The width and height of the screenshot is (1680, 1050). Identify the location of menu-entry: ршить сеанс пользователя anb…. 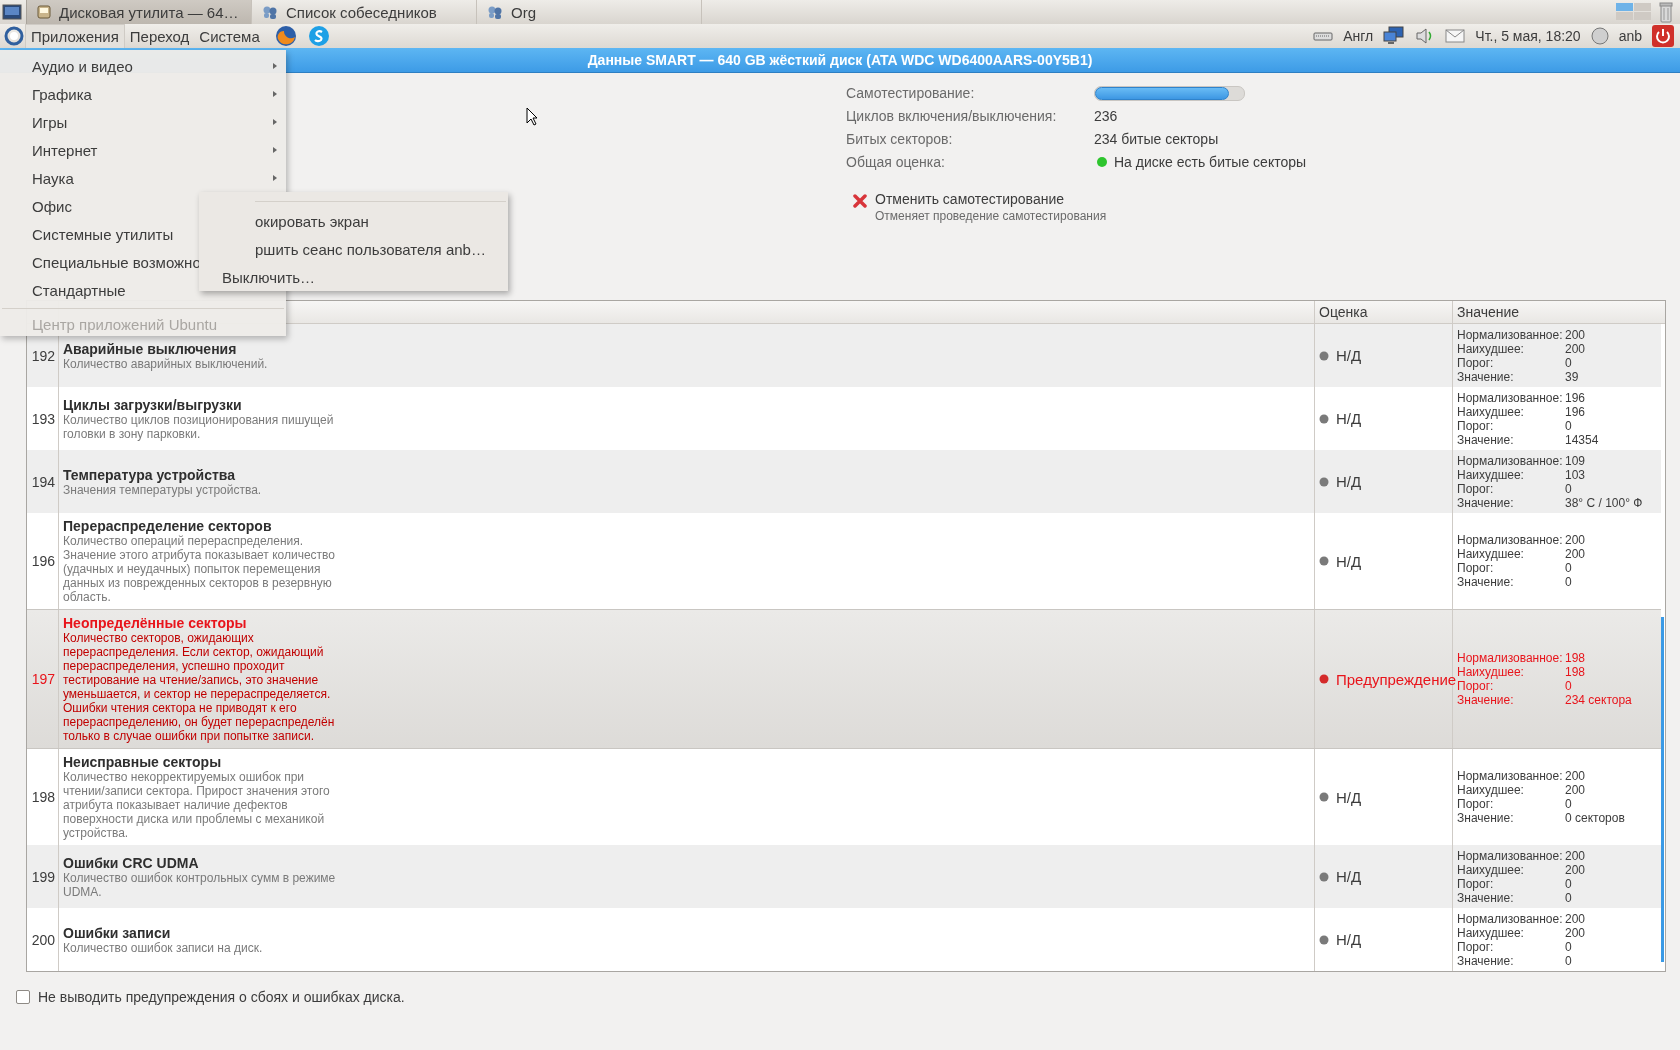
(353, 249).